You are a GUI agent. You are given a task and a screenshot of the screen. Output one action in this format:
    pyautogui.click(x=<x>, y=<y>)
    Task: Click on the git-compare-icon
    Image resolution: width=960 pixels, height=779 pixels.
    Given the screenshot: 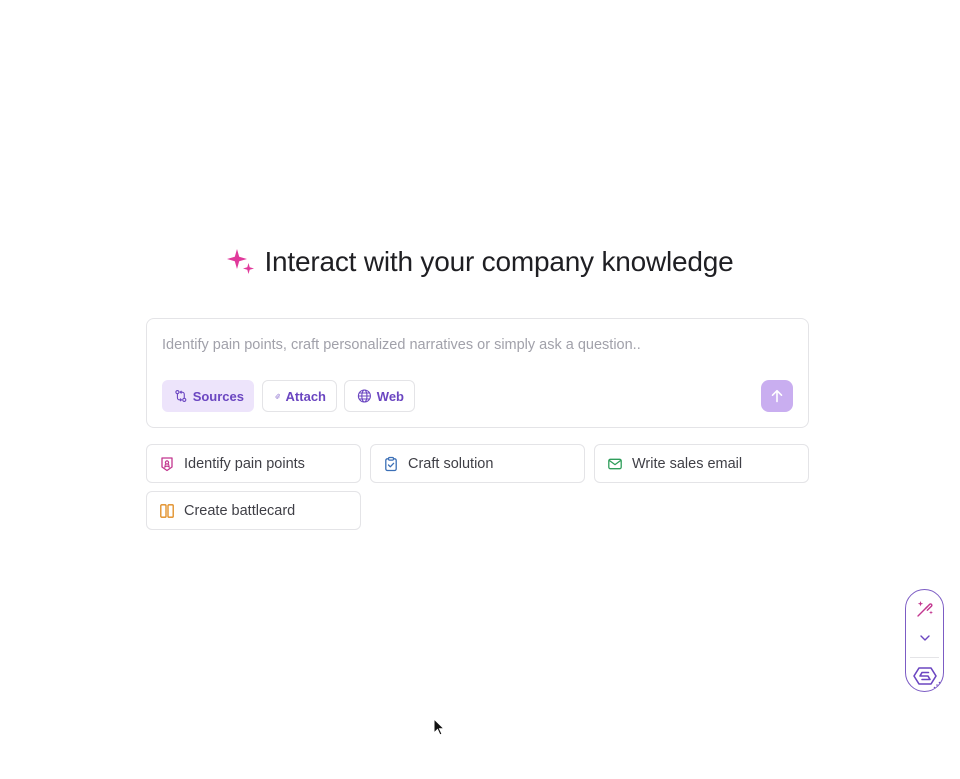 What is the action you would take?
    pyautogui.click(x=181, y=396)
    